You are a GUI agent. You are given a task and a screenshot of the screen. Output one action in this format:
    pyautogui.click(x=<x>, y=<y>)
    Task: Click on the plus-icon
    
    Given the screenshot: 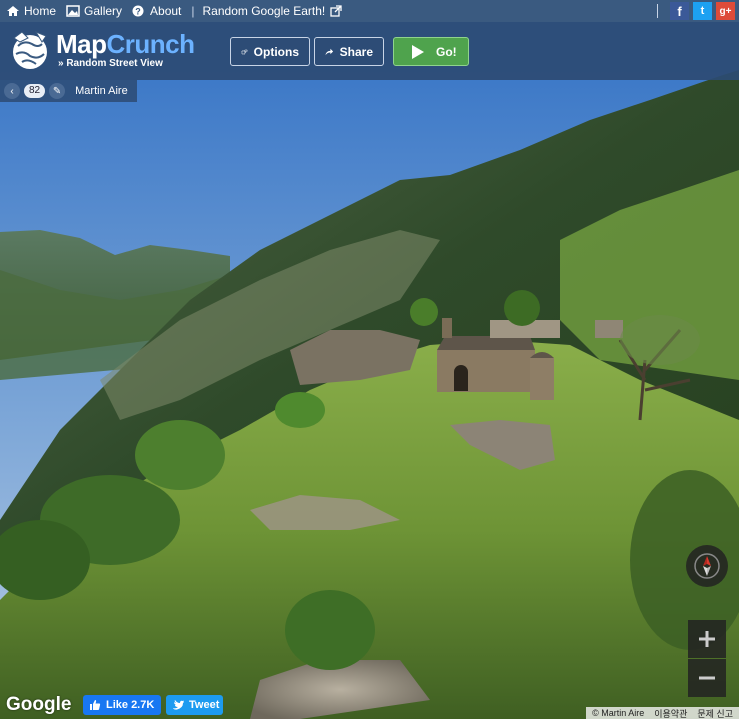 What is the action you would take?
    pyautogui.click(x=707, y=639)
    